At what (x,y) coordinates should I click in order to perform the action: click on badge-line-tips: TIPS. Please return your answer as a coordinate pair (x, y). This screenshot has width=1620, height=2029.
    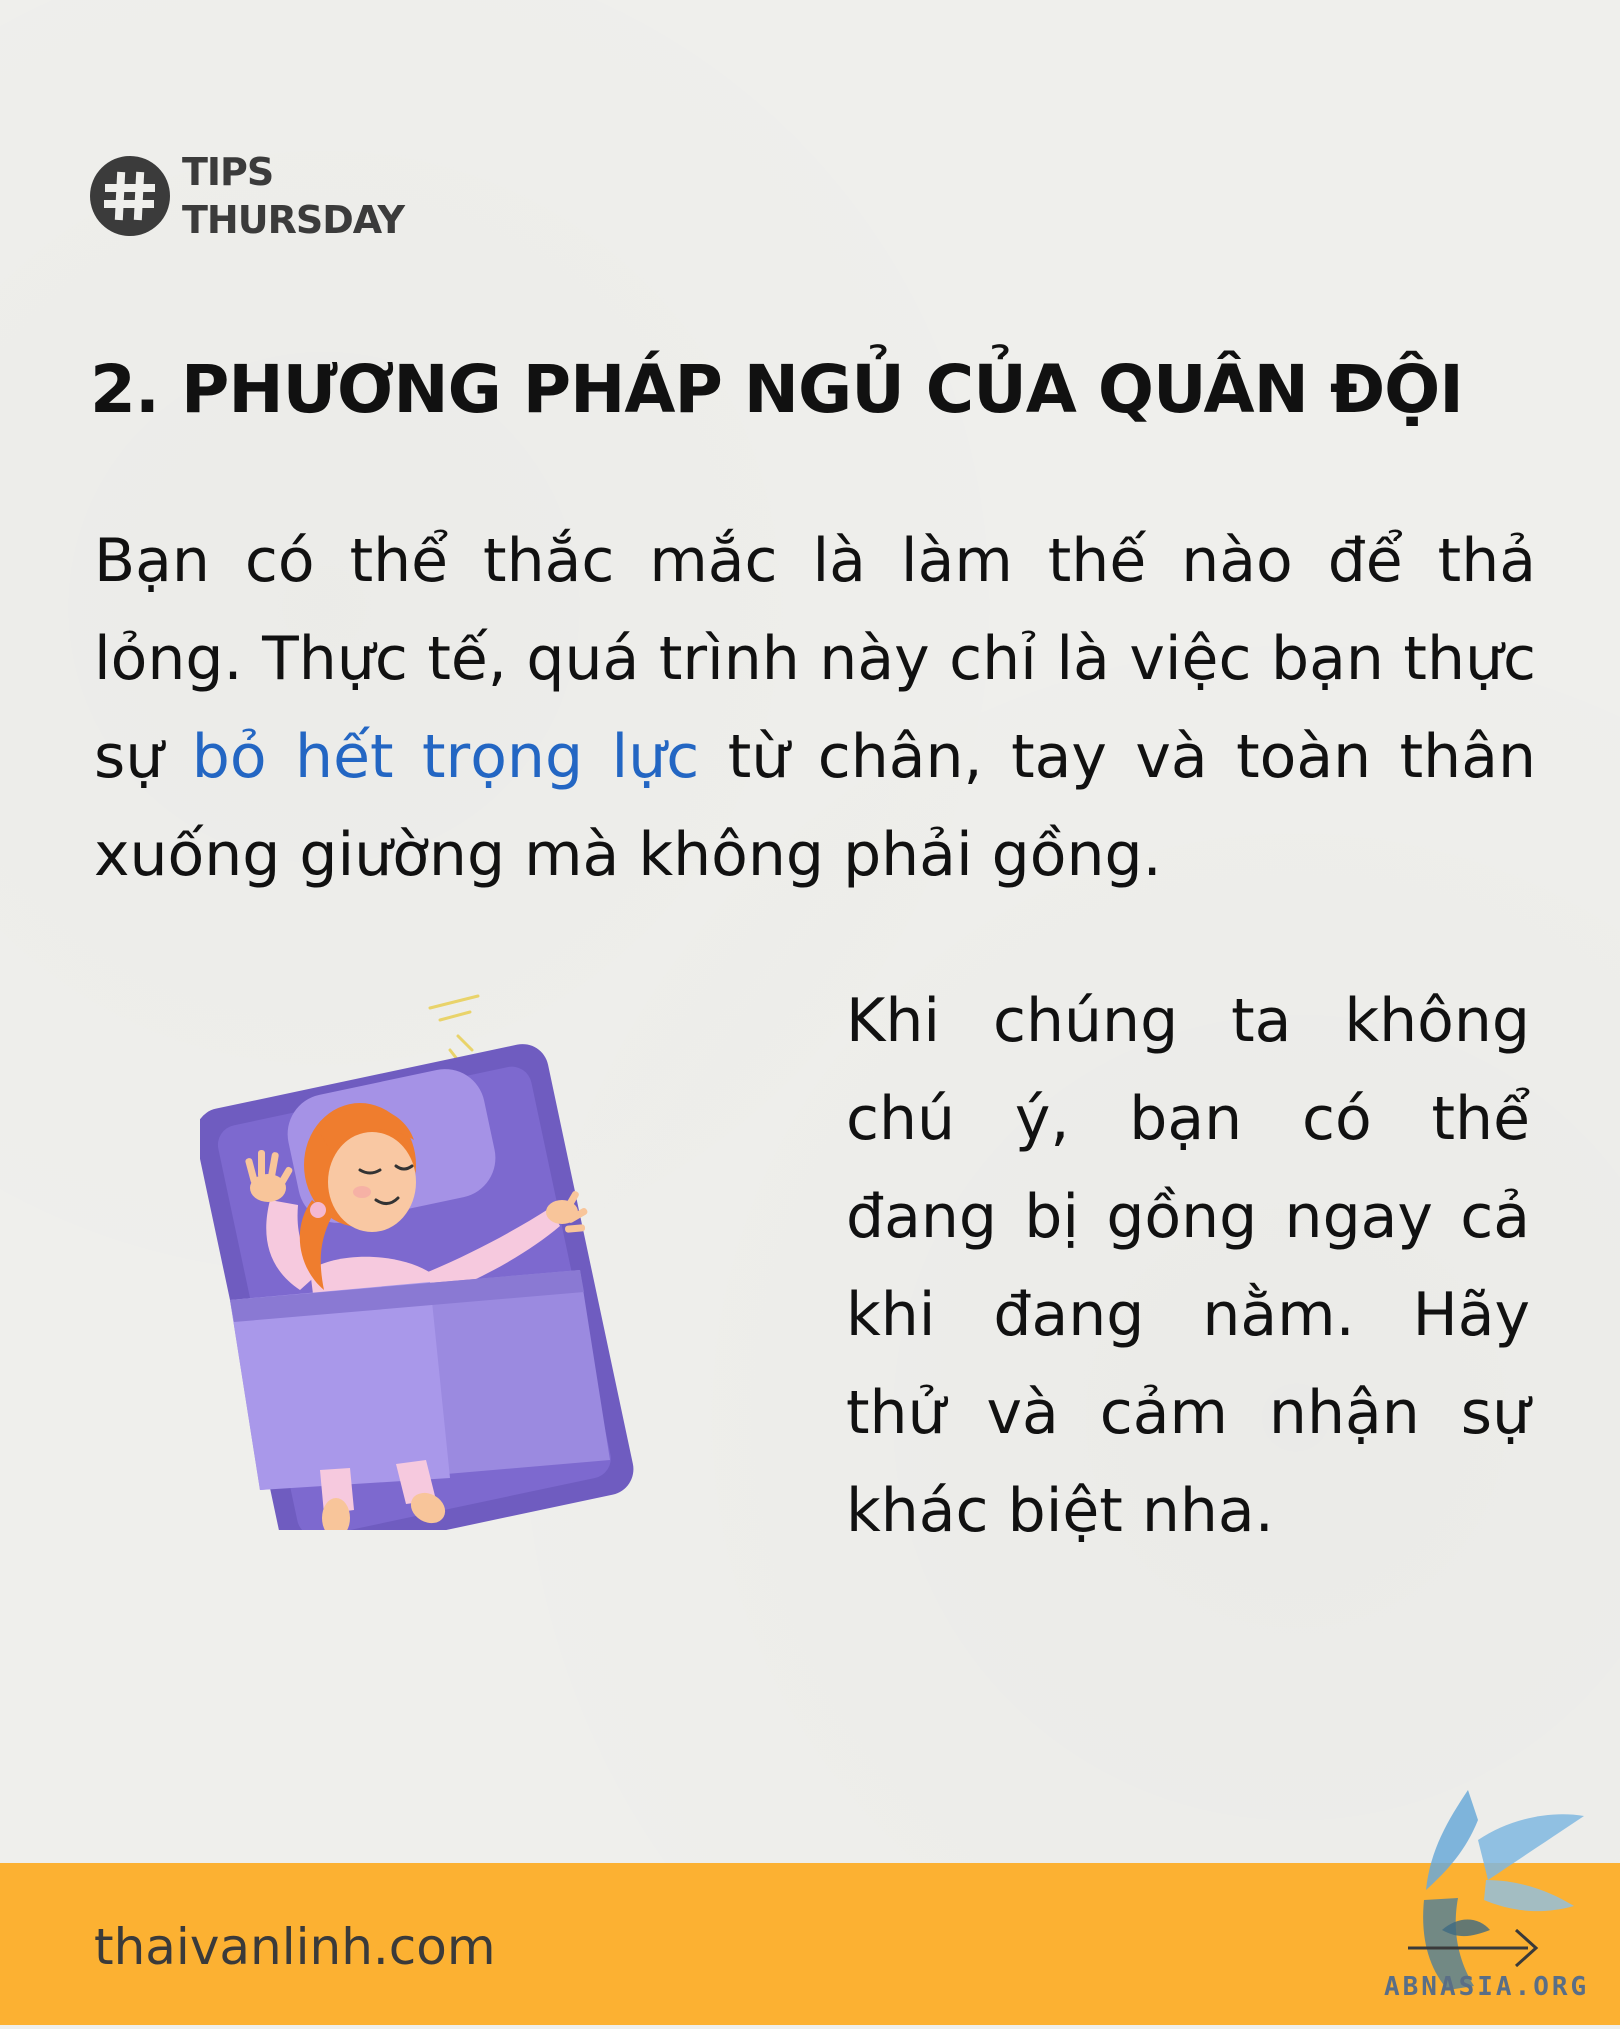
    Looking at the image, I should click on (228, 172).